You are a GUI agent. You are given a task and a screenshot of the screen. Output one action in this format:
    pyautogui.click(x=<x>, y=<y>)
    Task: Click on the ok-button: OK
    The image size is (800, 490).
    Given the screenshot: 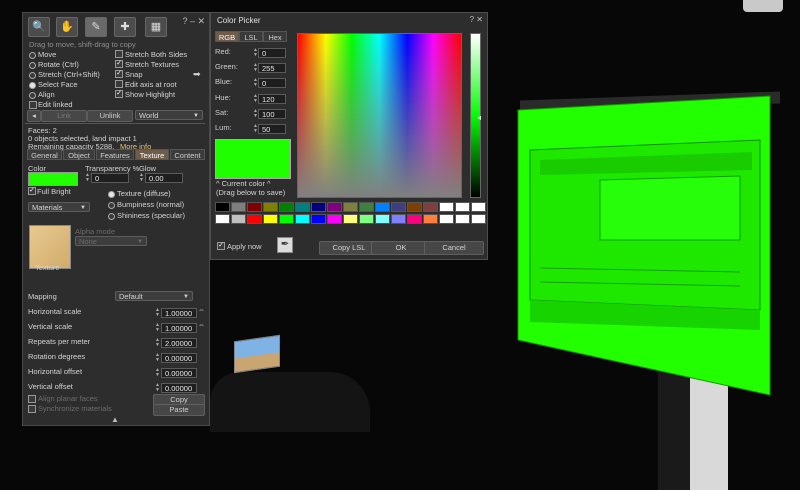 What is the action you would take?
    pyautogui.click(x=401, y=248)
    